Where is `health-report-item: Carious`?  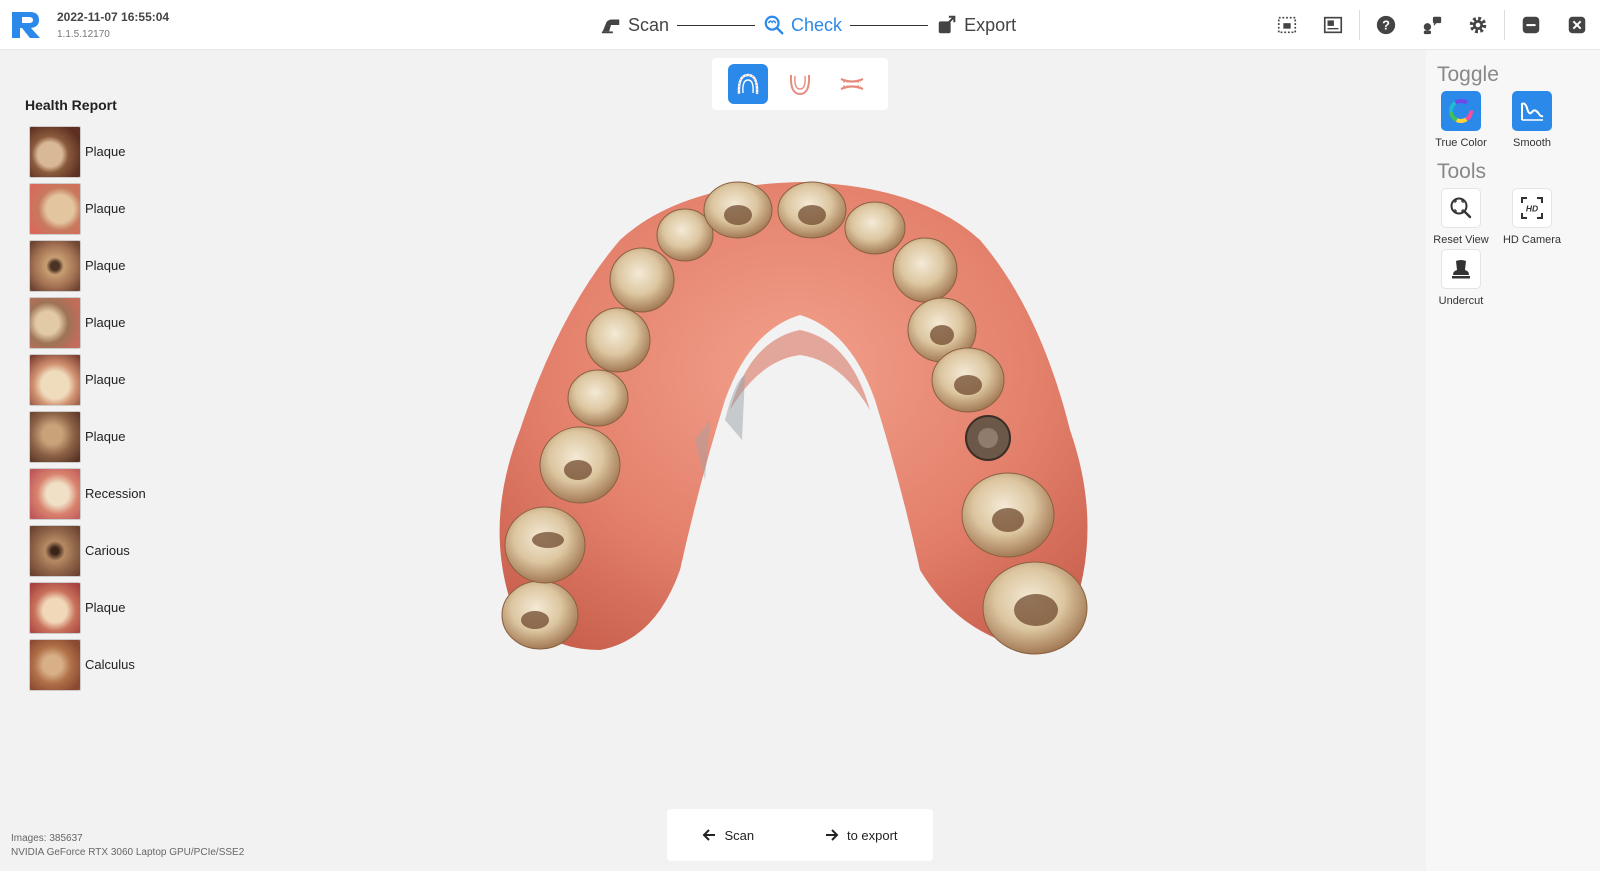
health-report-item: Carious is located at coordinates (87, 550).